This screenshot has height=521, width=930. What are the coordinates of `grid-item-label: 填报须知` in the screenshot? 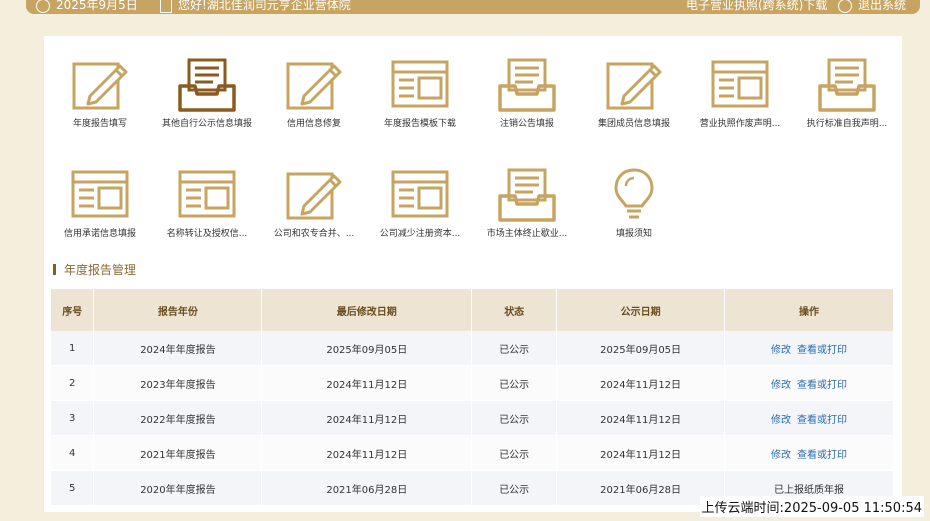 It's located at (633, 234).